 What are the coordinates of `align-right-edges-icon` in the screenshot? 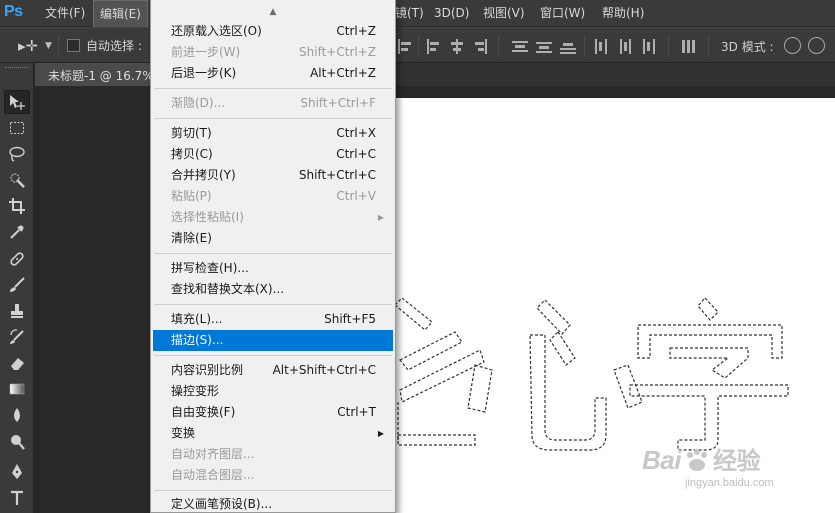 It's located at (405, 46).